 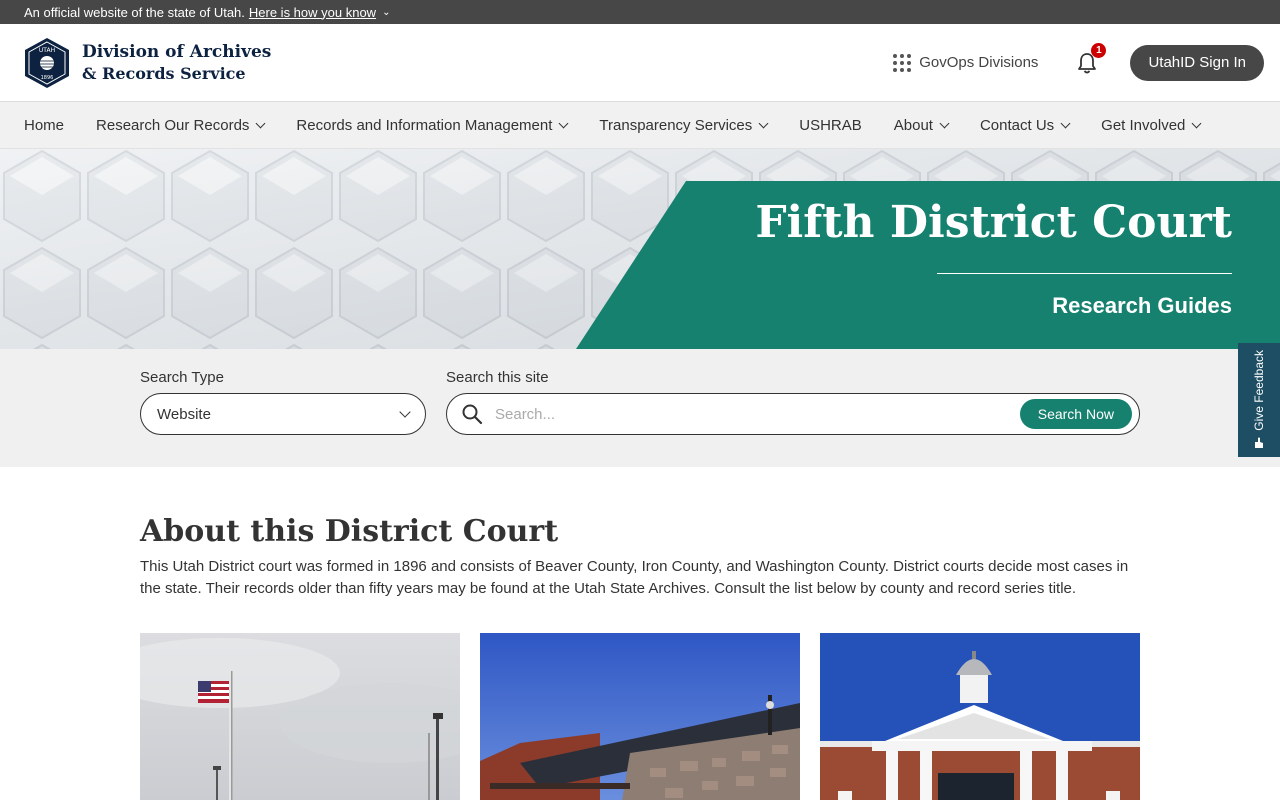 I want to click on seal-text-top: UTAH, so click(x=47, y=50).